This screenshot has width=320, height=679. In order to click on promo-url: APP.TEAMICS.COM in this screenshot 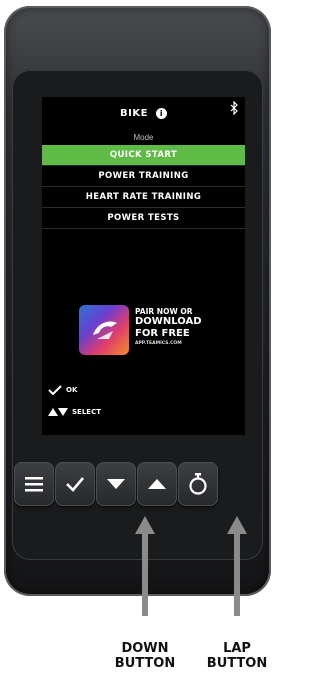, I will do `click(158, 343)`.